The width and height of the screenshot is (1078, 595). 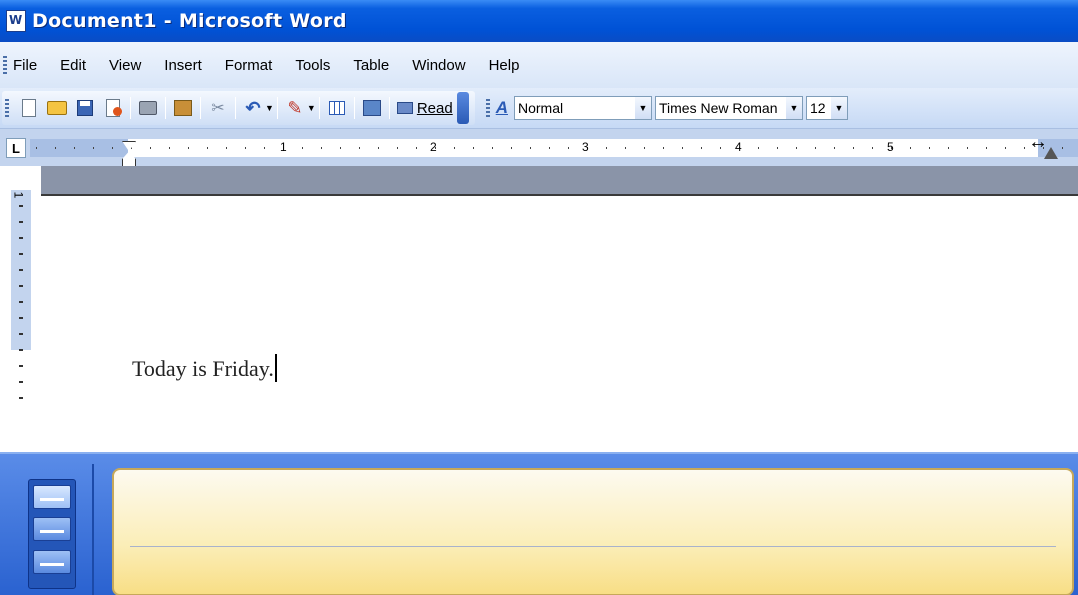 I want to click on toolbar-options-icon, so click(x=462, y=108).